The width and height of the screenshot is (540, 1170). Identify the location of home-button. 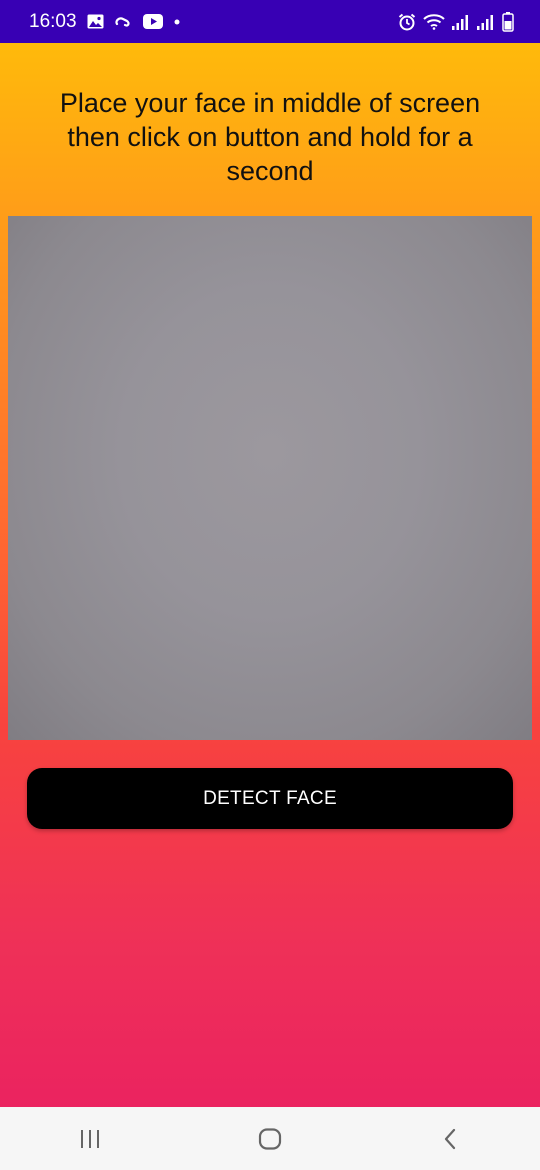
(270, 1139).